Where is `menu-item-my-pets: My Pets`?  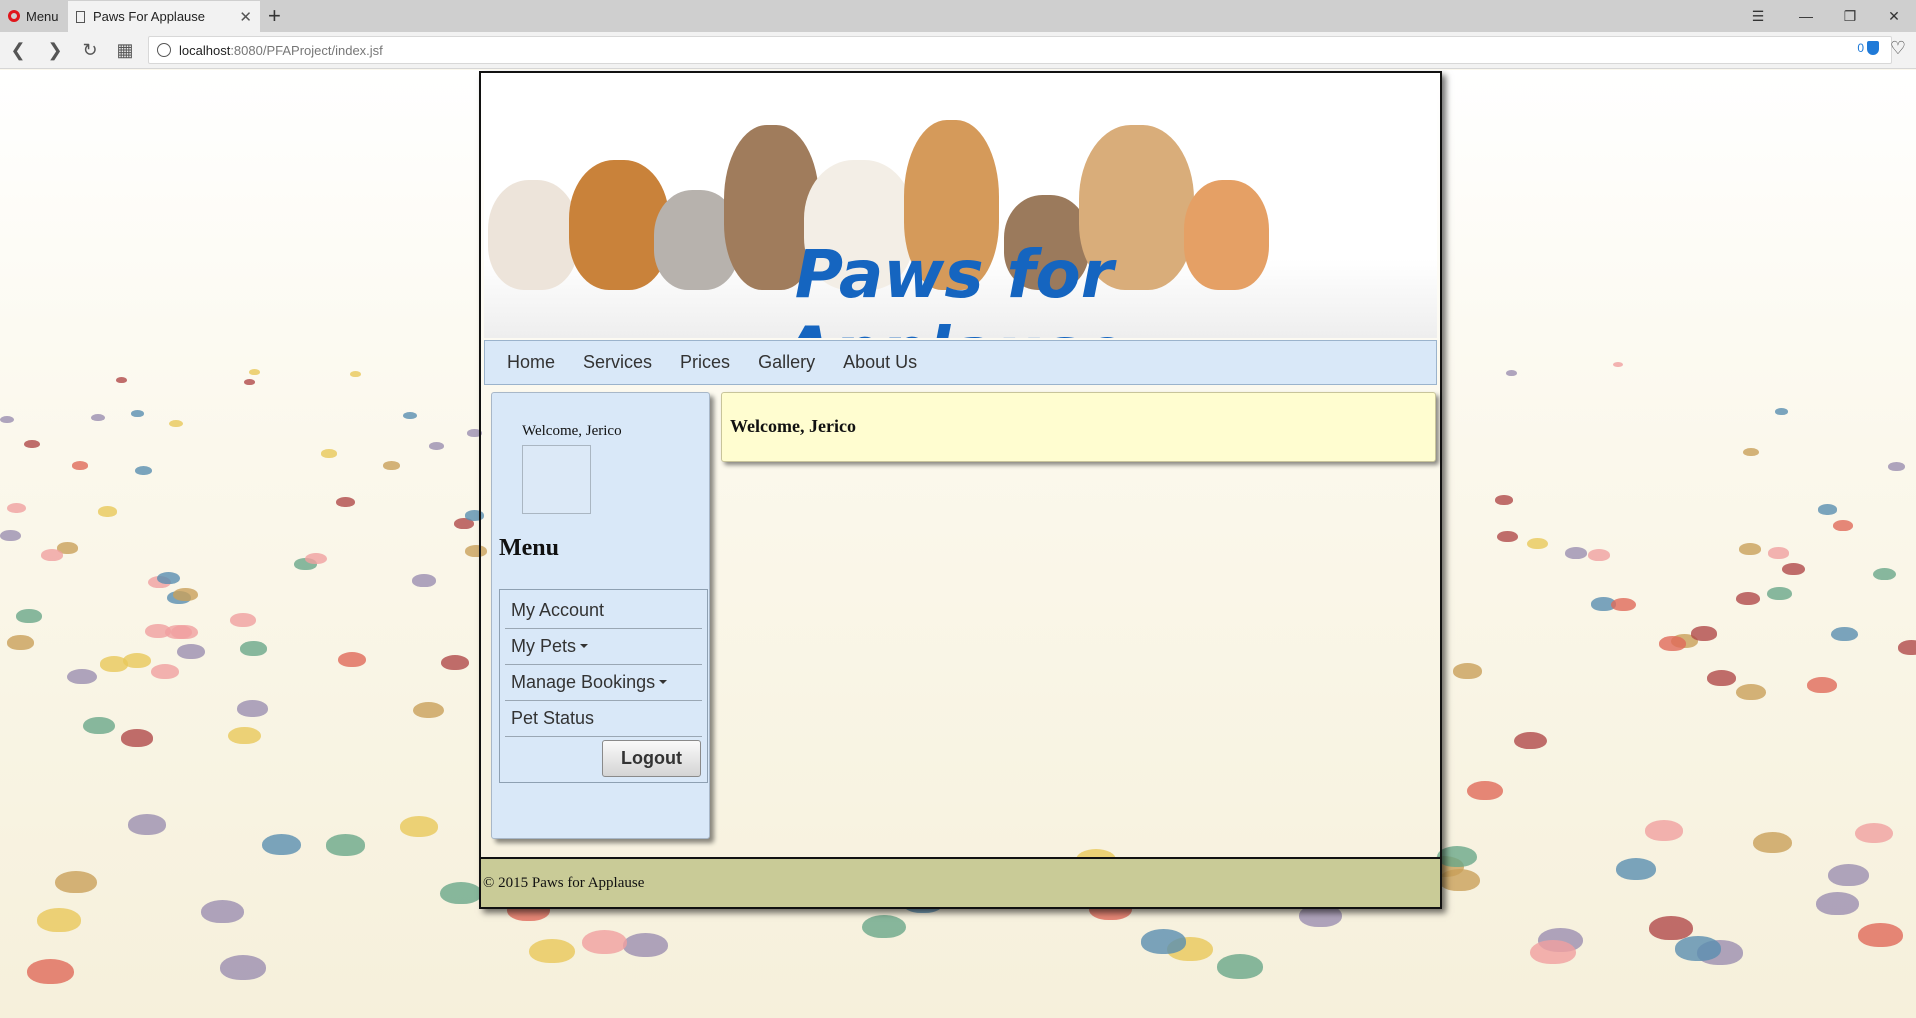
menu-item-my-pets: My Pets is located at coordinates (603, 647).